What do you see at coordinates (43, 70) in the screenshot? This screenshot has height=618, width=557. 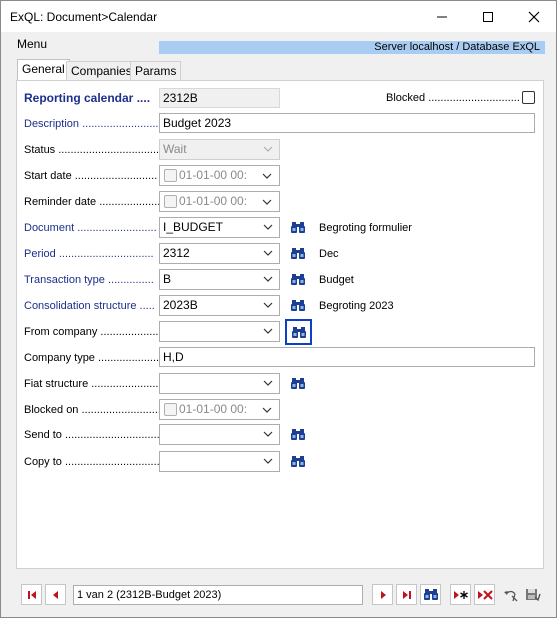 I see `tab-general: General` at bounding box center [43, 70].